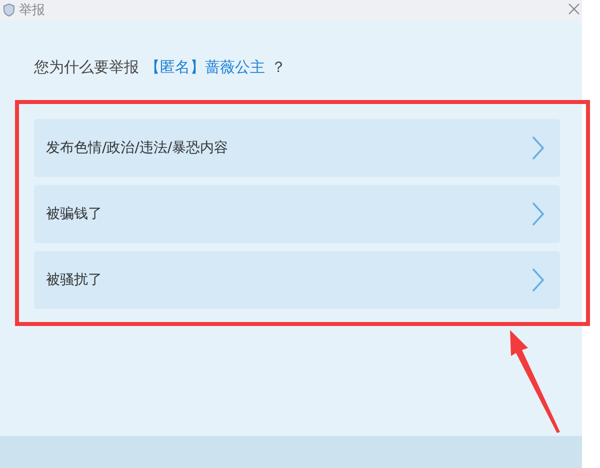 This screenshot has width=600, height=468. What do you see at coordinates (297, 214) in the screenshot?
I see `report-option: 被骗钱了` at bounding box center [297, 214].